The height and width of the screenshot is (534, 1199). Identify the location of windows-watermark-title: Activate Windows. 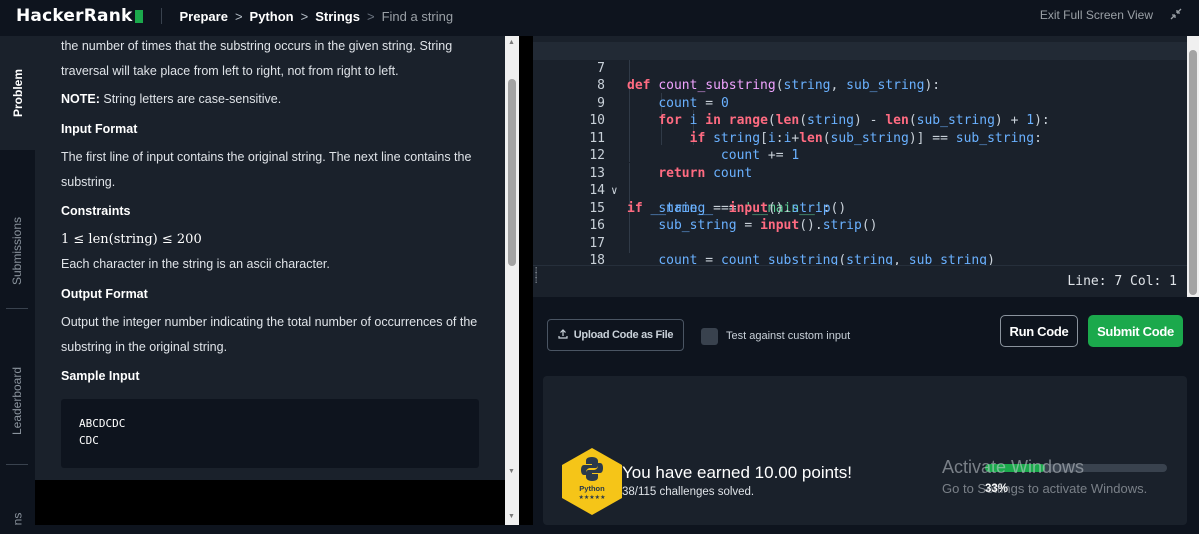
(1013, 467).